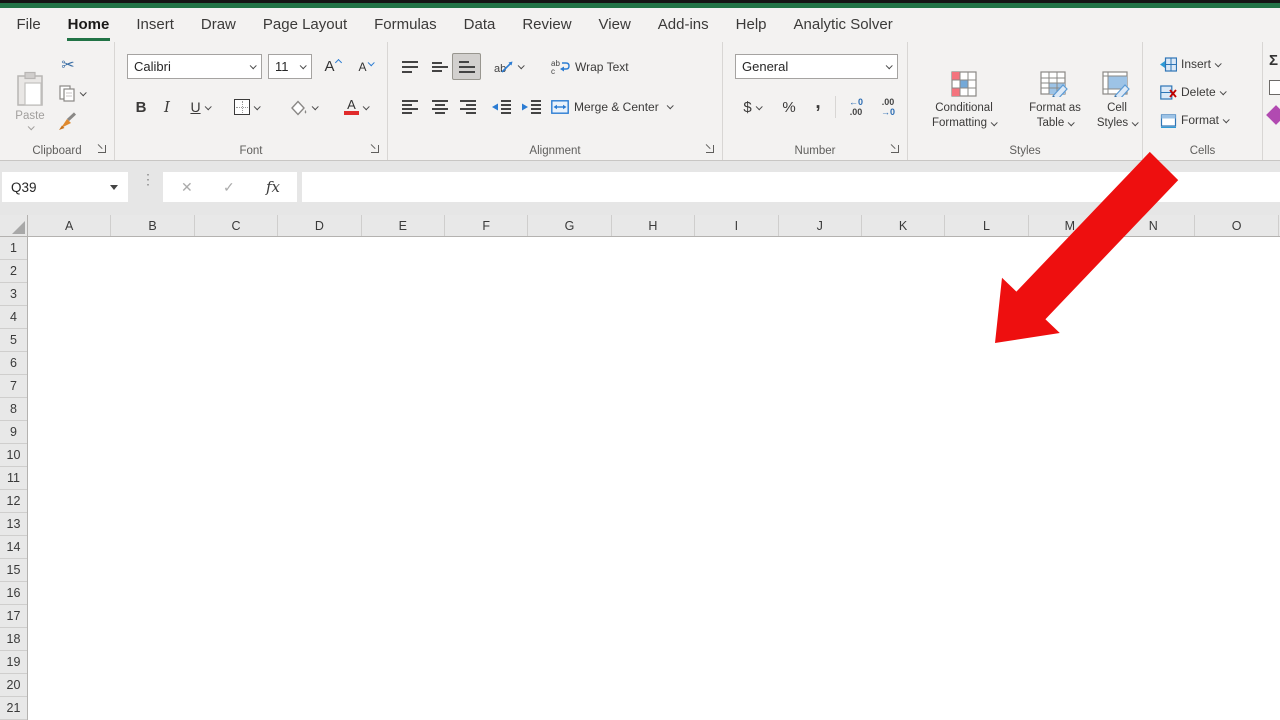 The height and width of the screenshot is (720, 1280). I want to click on row-header-9: 9, so click(13, 432).